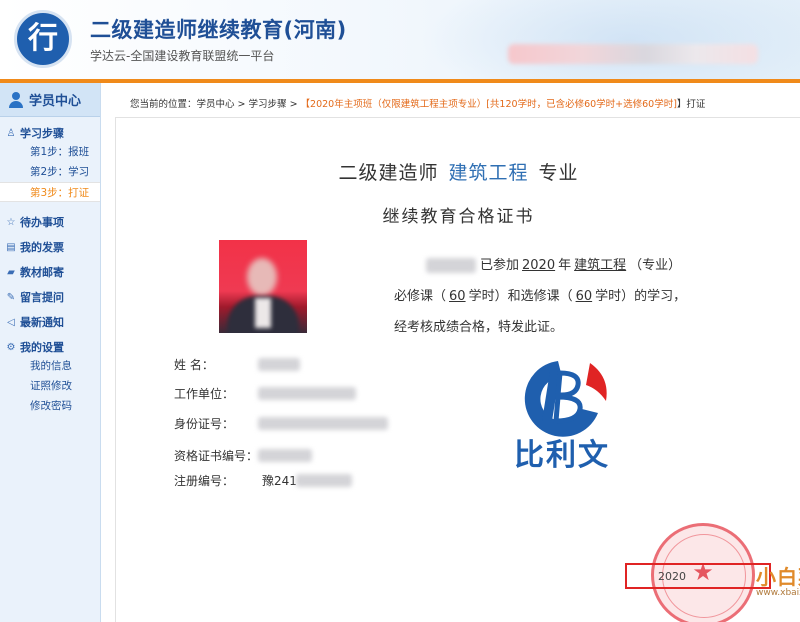  What do you see at coordinates (50, 366) in the screenshot?
I see `sidebar-item-my-info: 我的信息` at bounding box center [50, 366].